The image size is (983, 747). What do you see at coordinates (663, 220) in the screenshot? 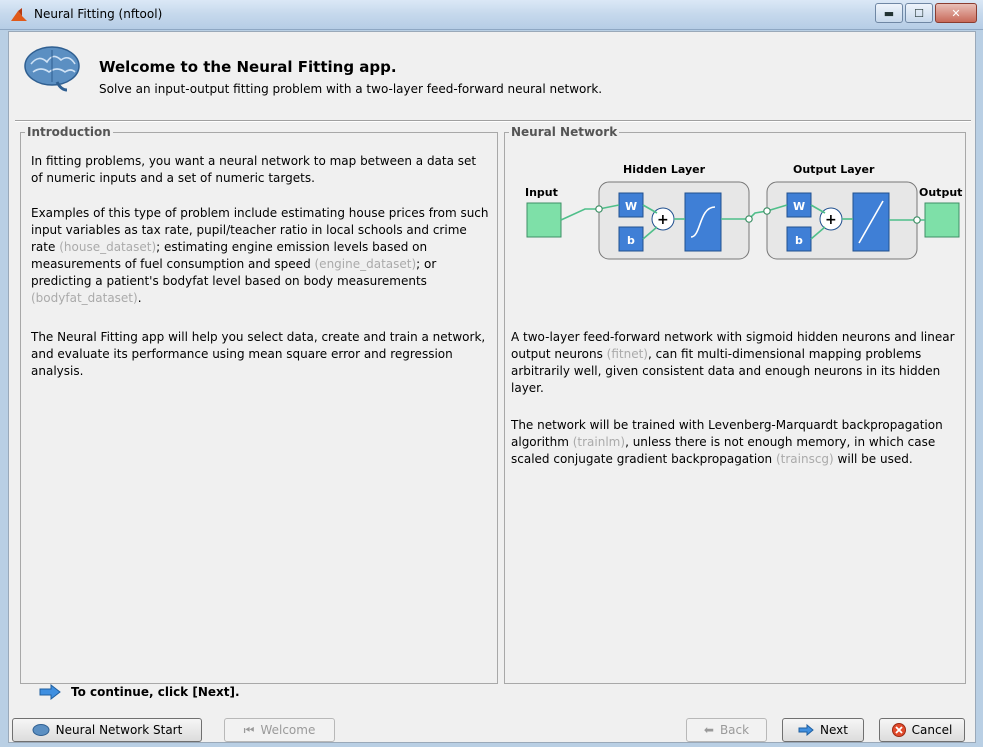
I see `hidden-sum-label: +` at bounding box center [663, 220].